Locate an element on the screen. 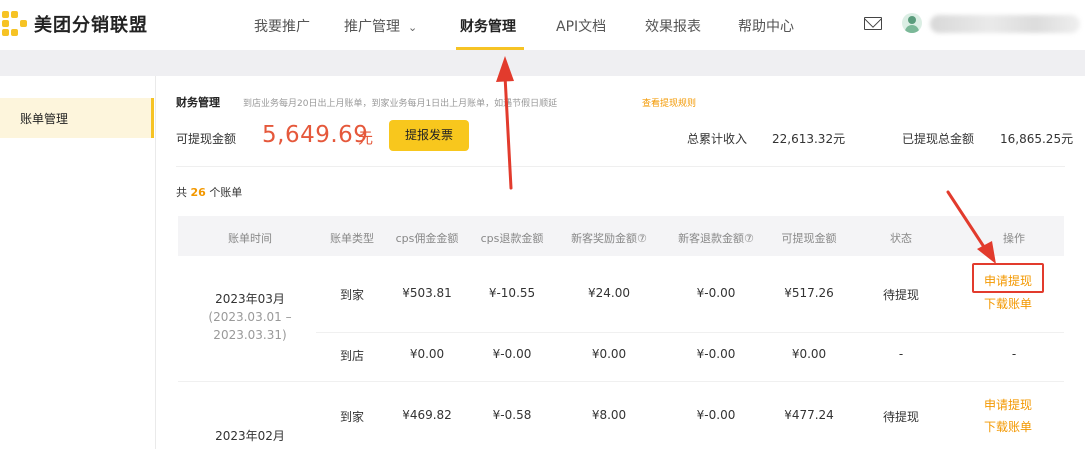 The height and width of the screenshot is (449, 1085). cell-new-reward: ¥8.00 is located at coordinates (609, 415).